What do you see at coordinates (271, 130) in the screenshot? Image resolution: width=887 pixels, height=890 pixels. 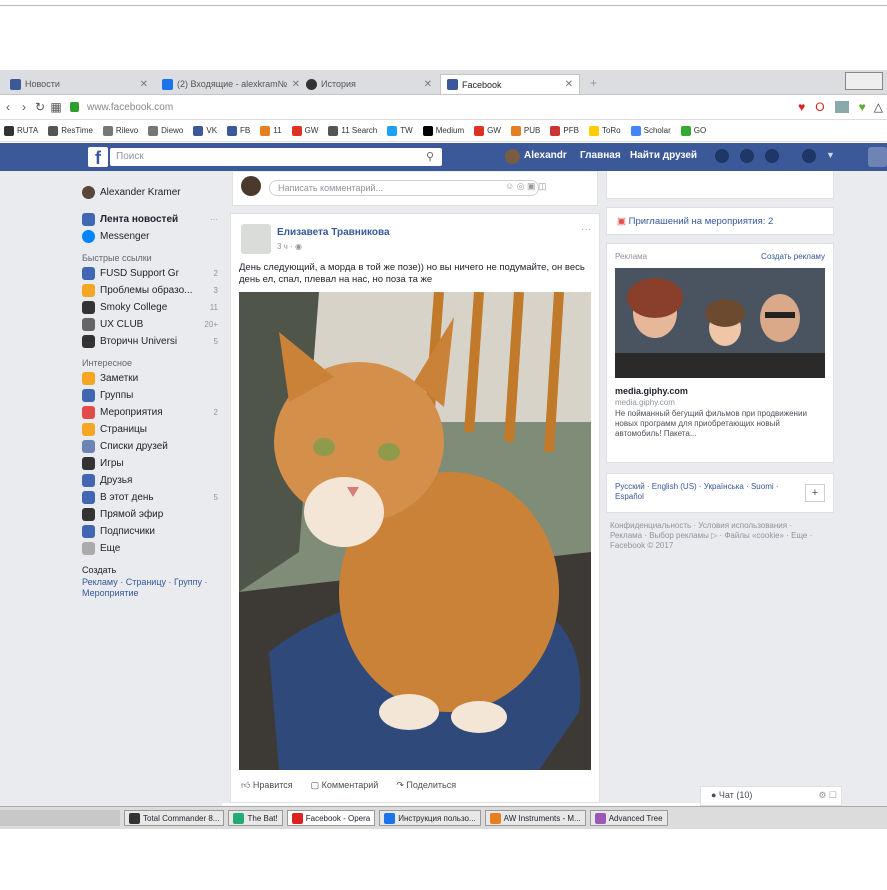 I see `bookmark-item: 11` at bounding box center [271, 130].